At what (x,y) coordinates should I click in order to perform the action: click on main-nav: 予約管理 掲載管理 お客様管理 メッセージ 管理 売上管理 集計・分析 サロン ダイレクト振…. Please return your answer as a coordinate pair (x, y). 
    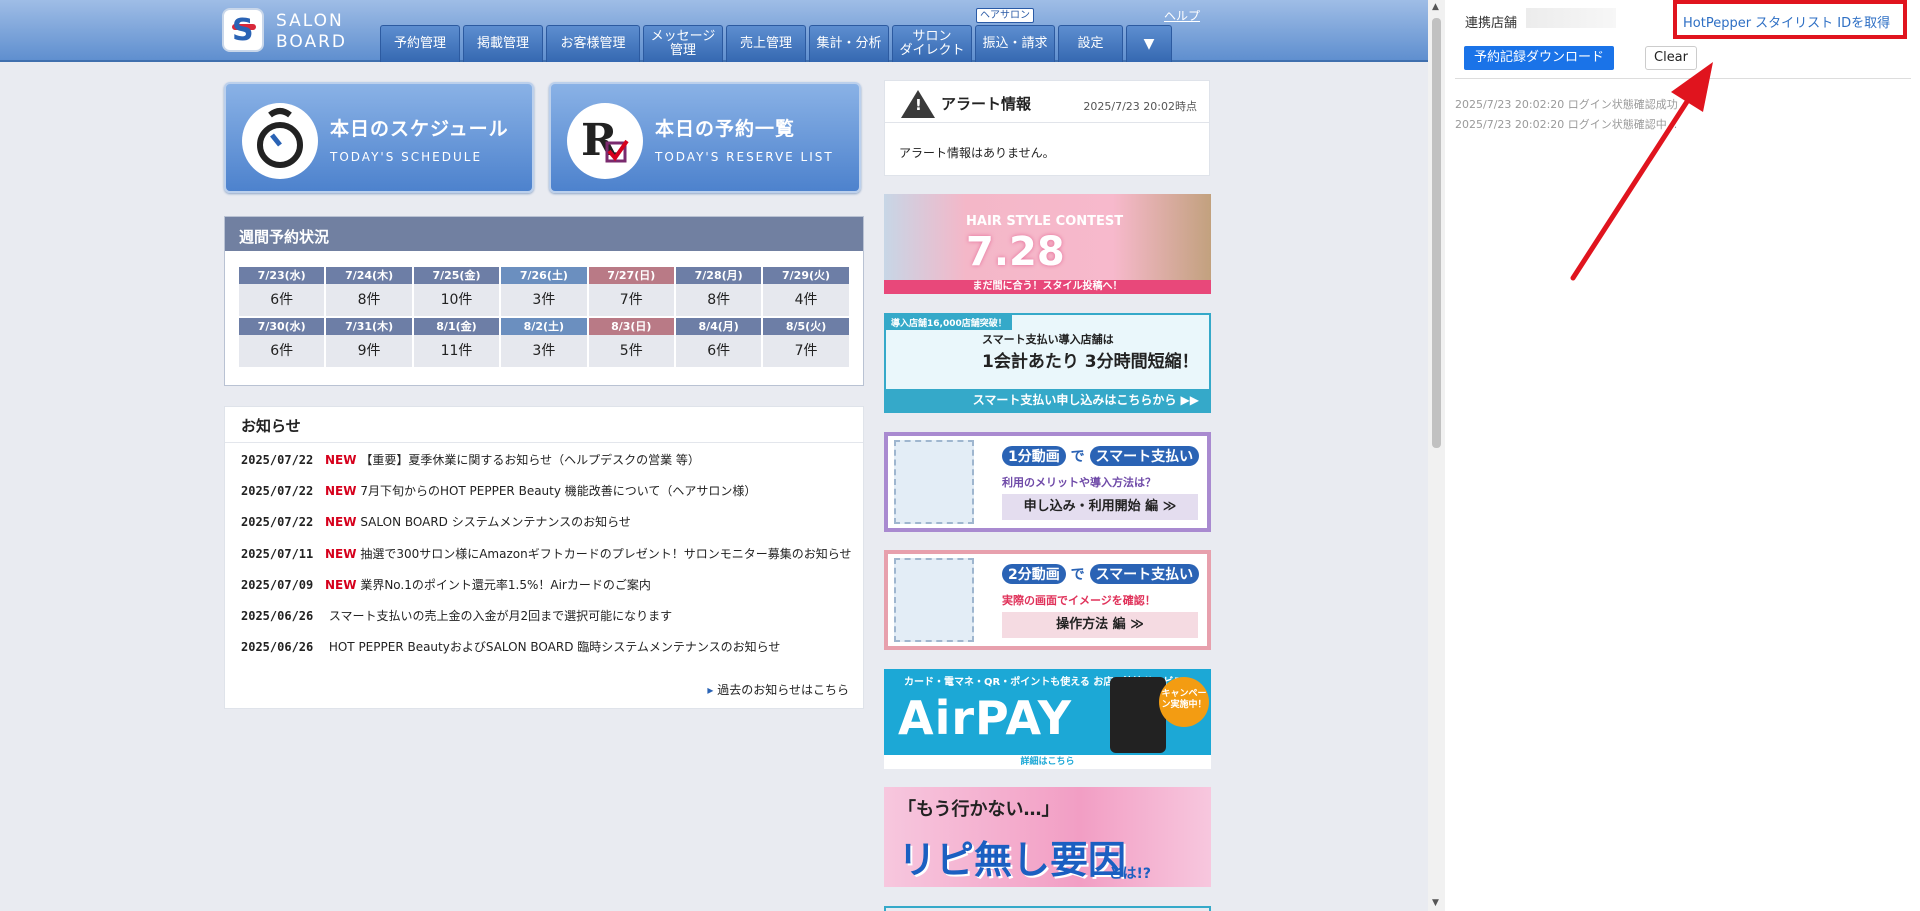
    Looking at the image, I should click on (776, 43).